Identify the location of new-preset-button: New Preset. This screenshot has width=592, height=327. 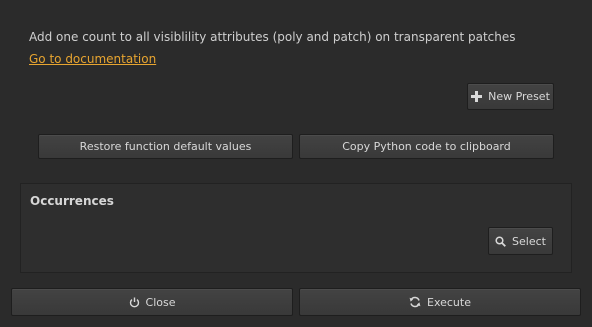
(510, 96).